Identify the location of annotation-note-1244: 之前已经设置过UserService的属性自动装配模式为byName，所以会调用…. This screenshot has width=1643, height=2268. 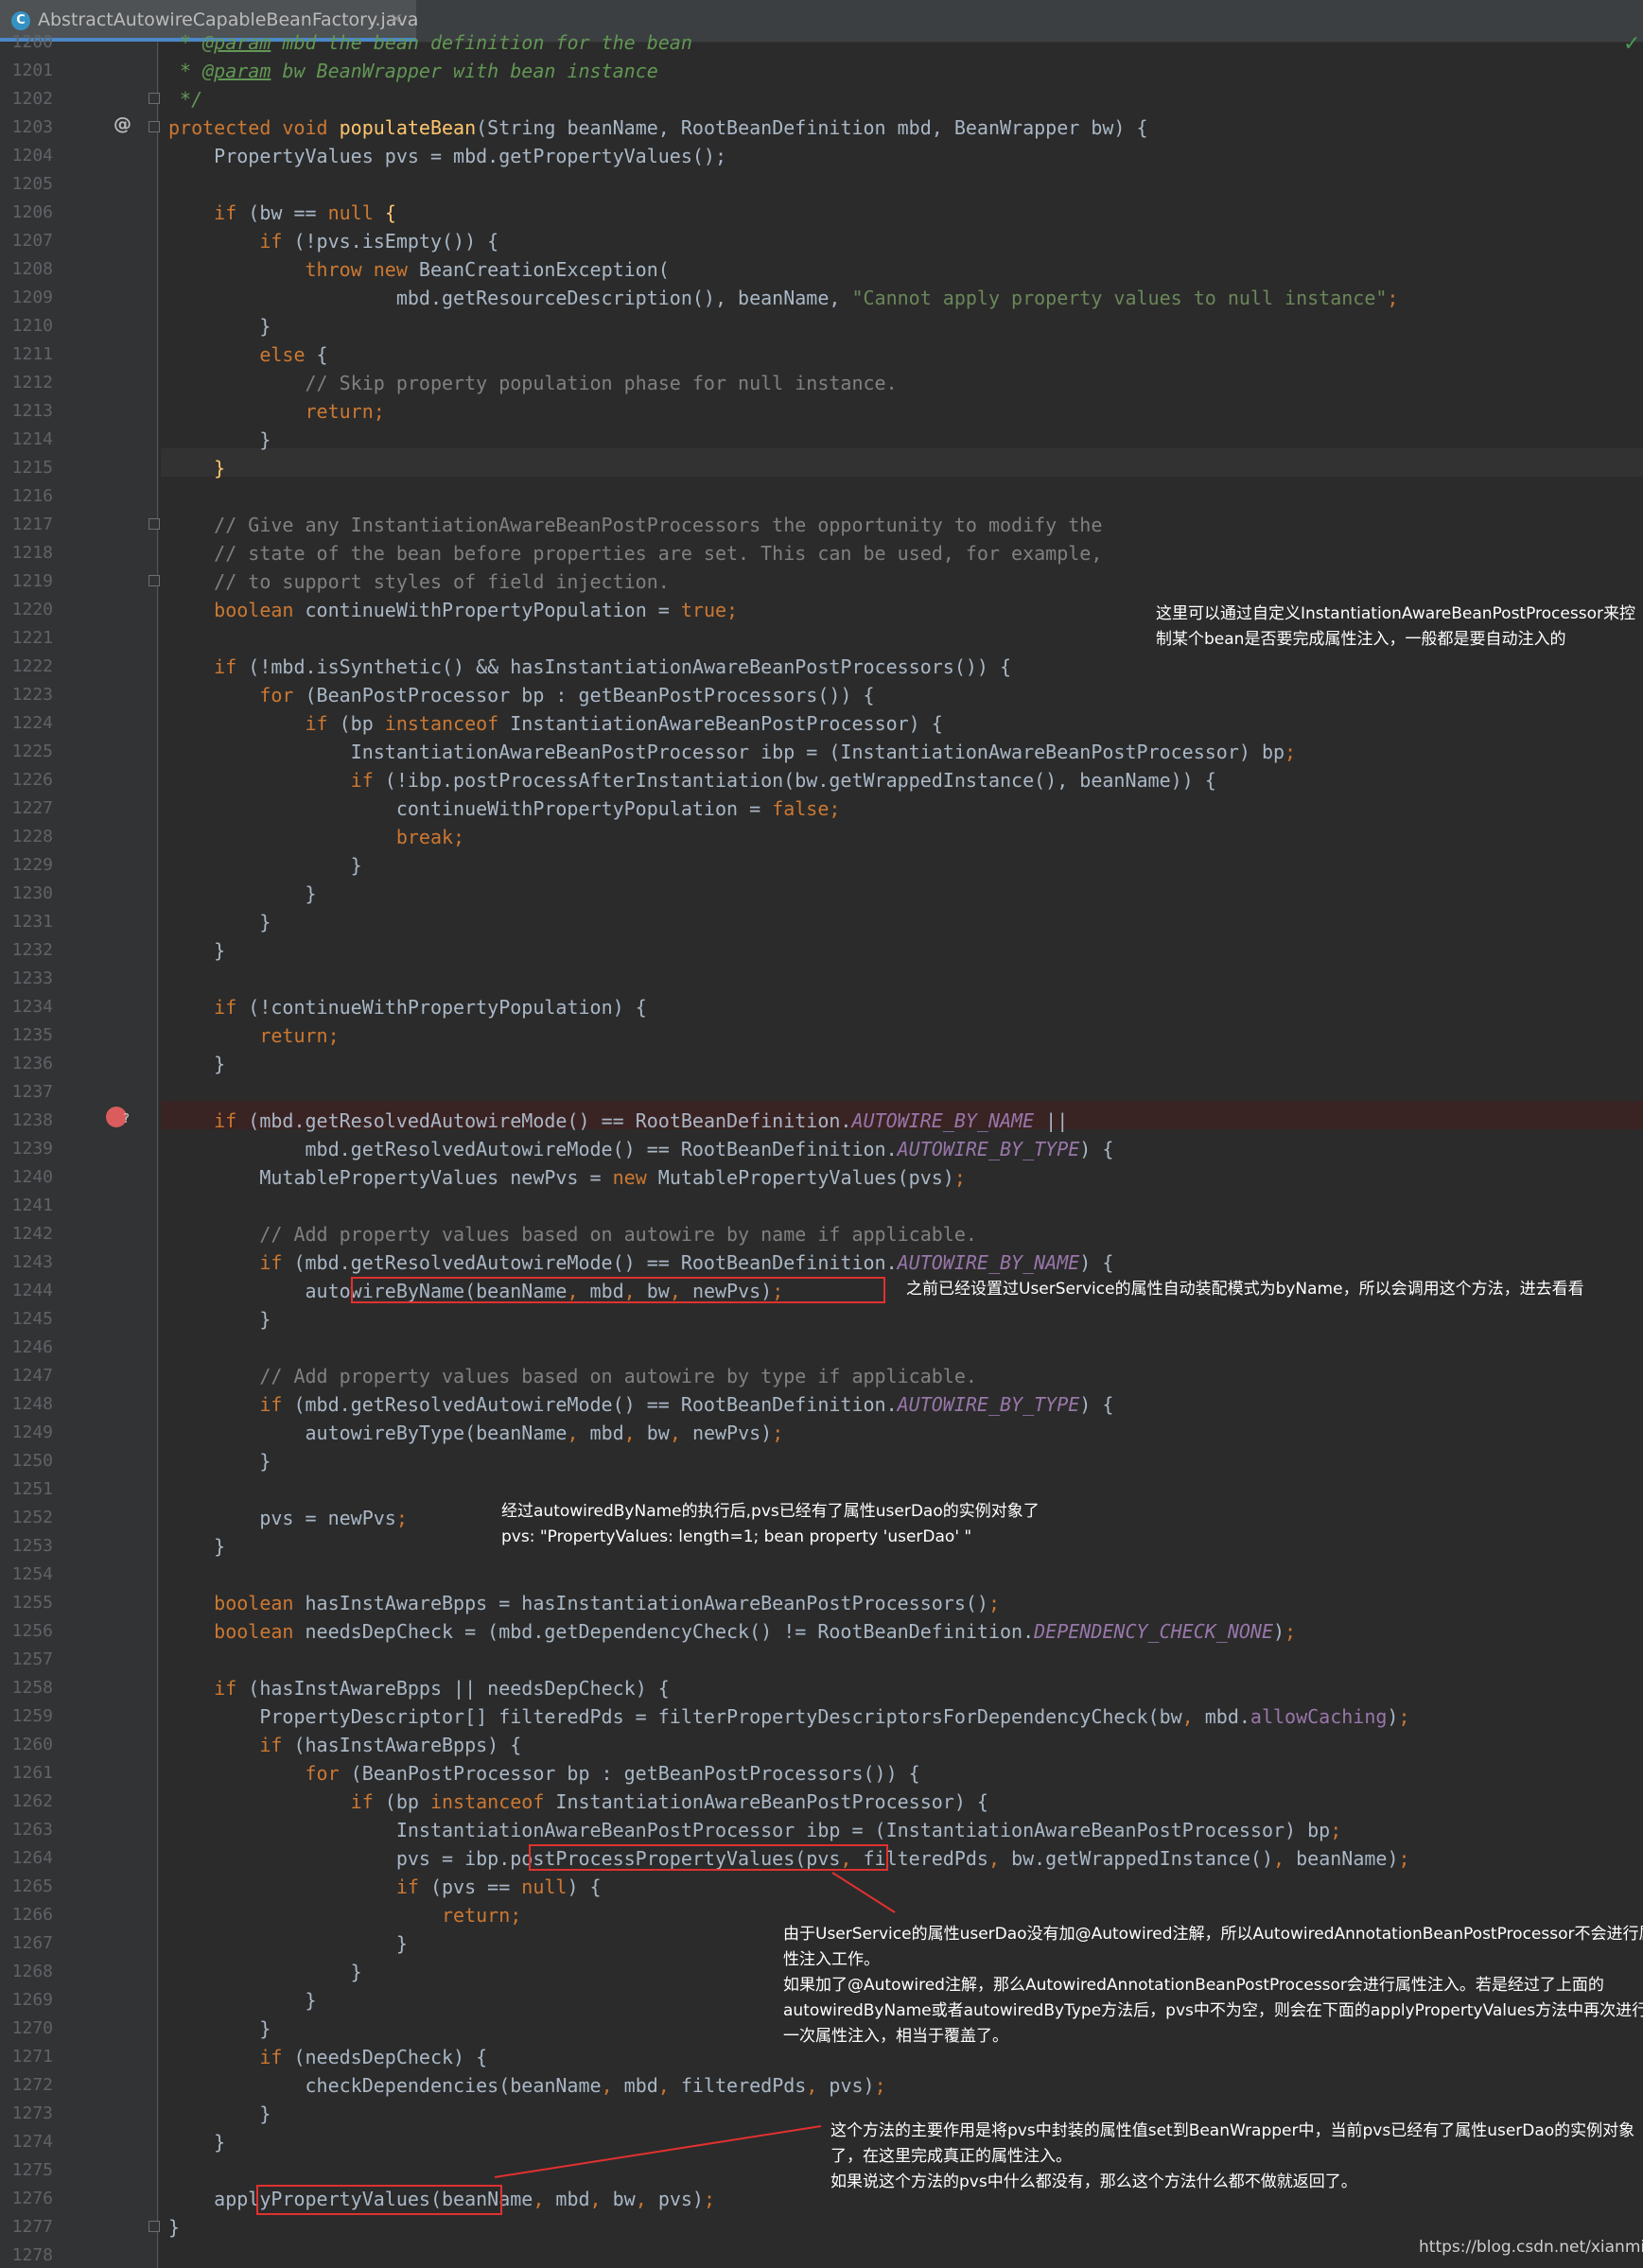
(1245, 1289).